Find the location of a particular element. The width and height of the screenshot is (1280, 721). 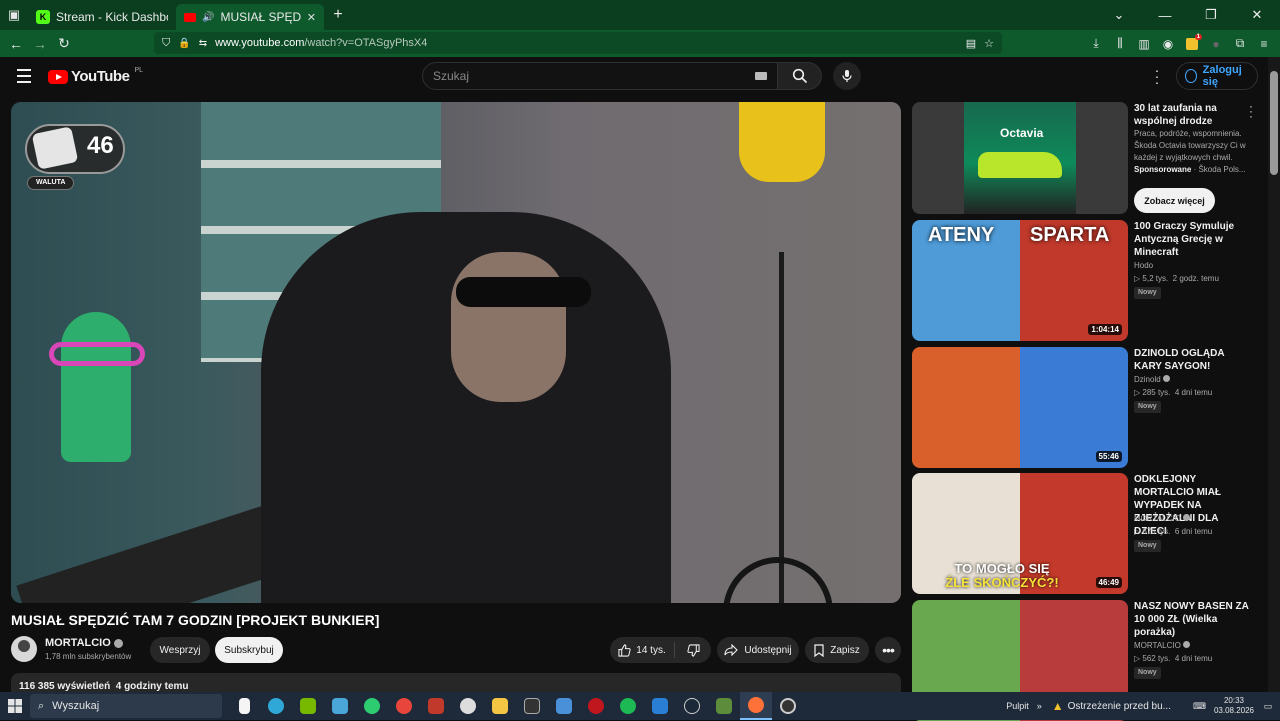

obs-icon is located at coordinates (468, 706).